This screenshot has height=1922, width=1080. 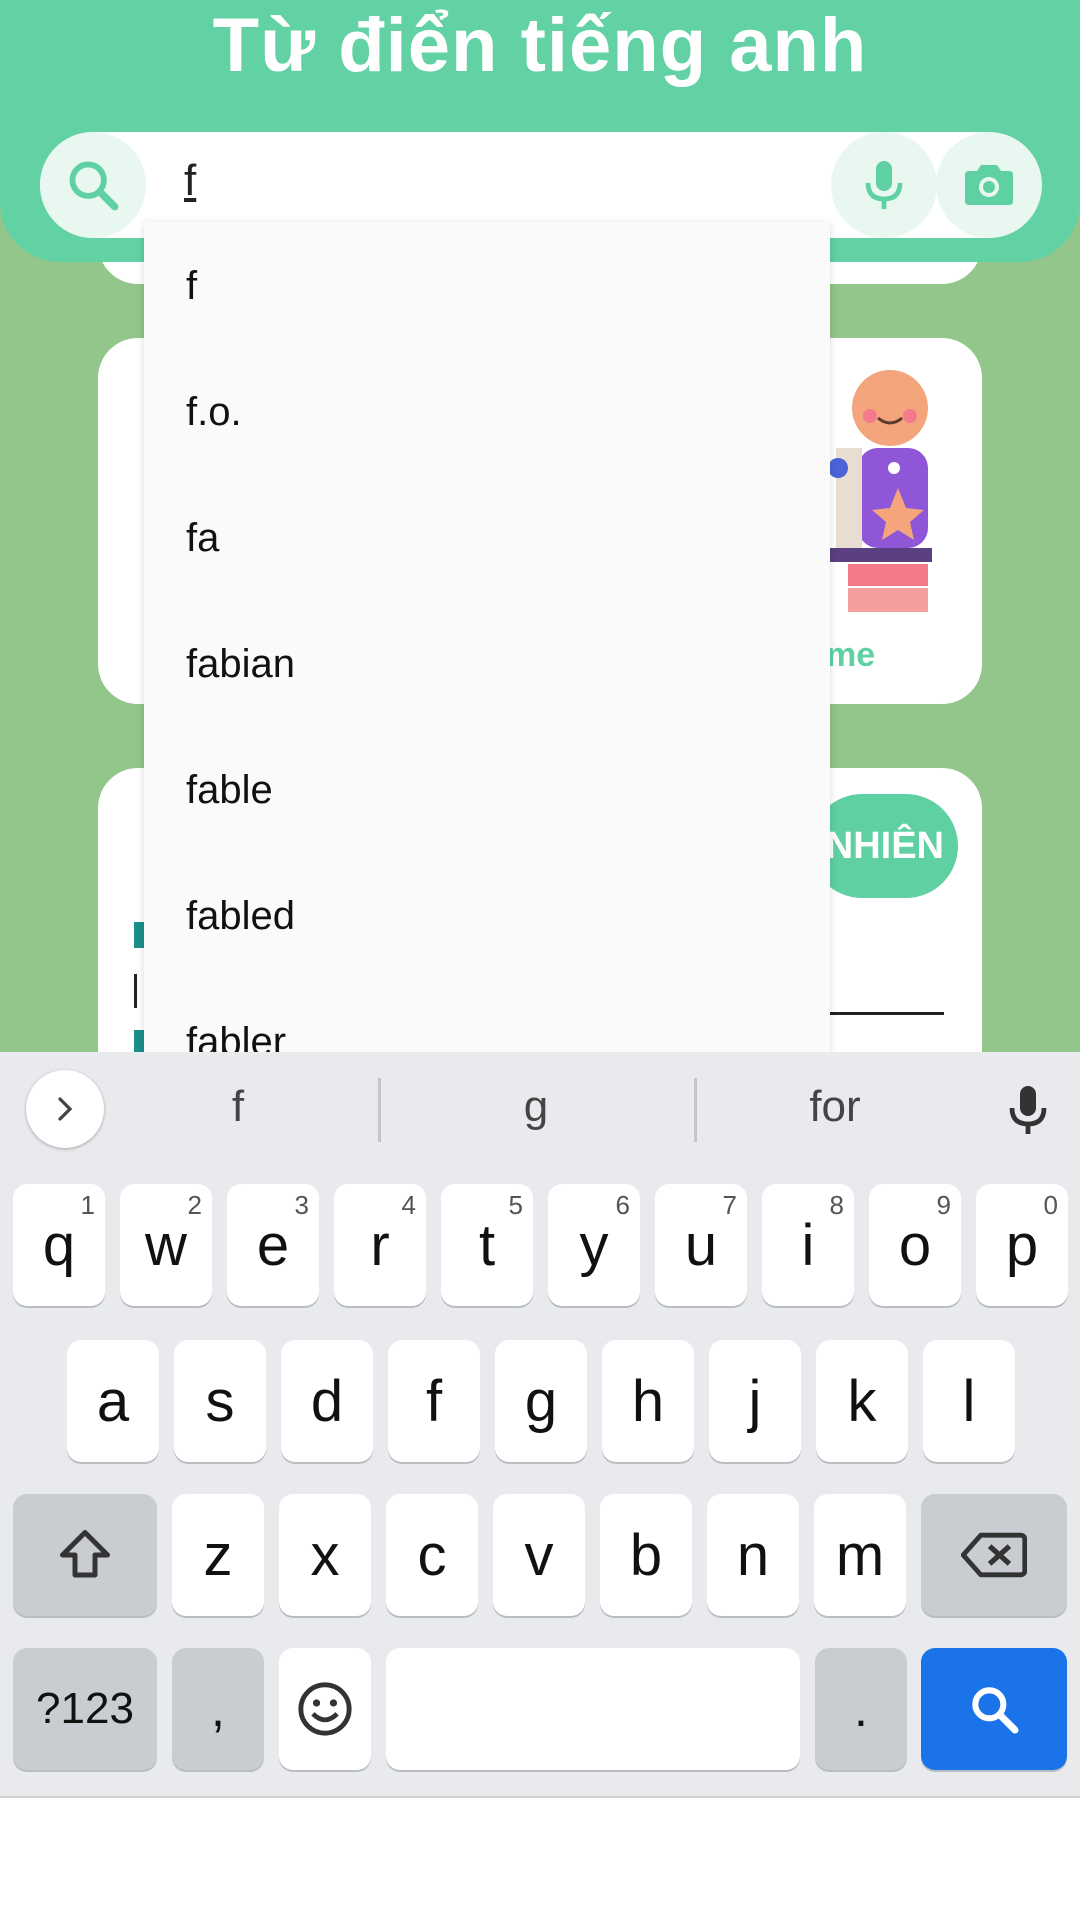 I want to click on key-z: z, so click(x=218, y=1555).